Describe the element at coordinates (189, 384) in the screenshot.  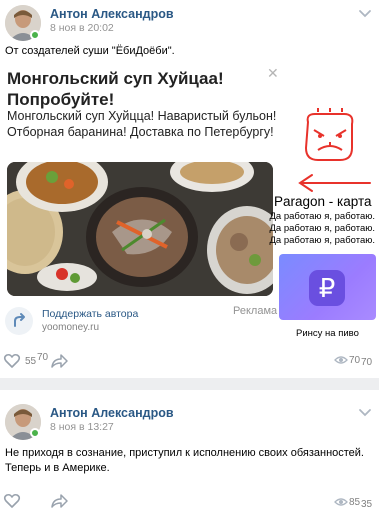
I see `post-separator` at that location.